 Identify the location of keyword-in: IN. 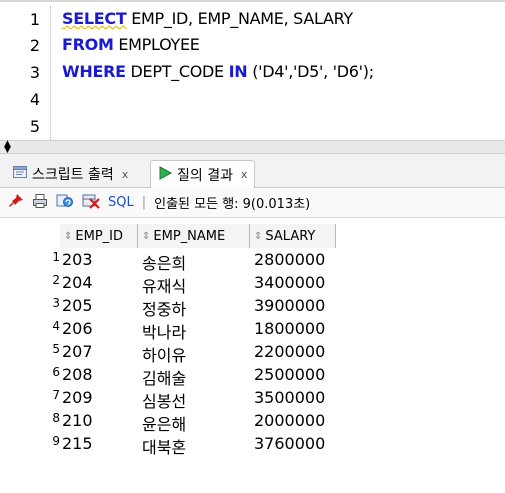
(238, 71).